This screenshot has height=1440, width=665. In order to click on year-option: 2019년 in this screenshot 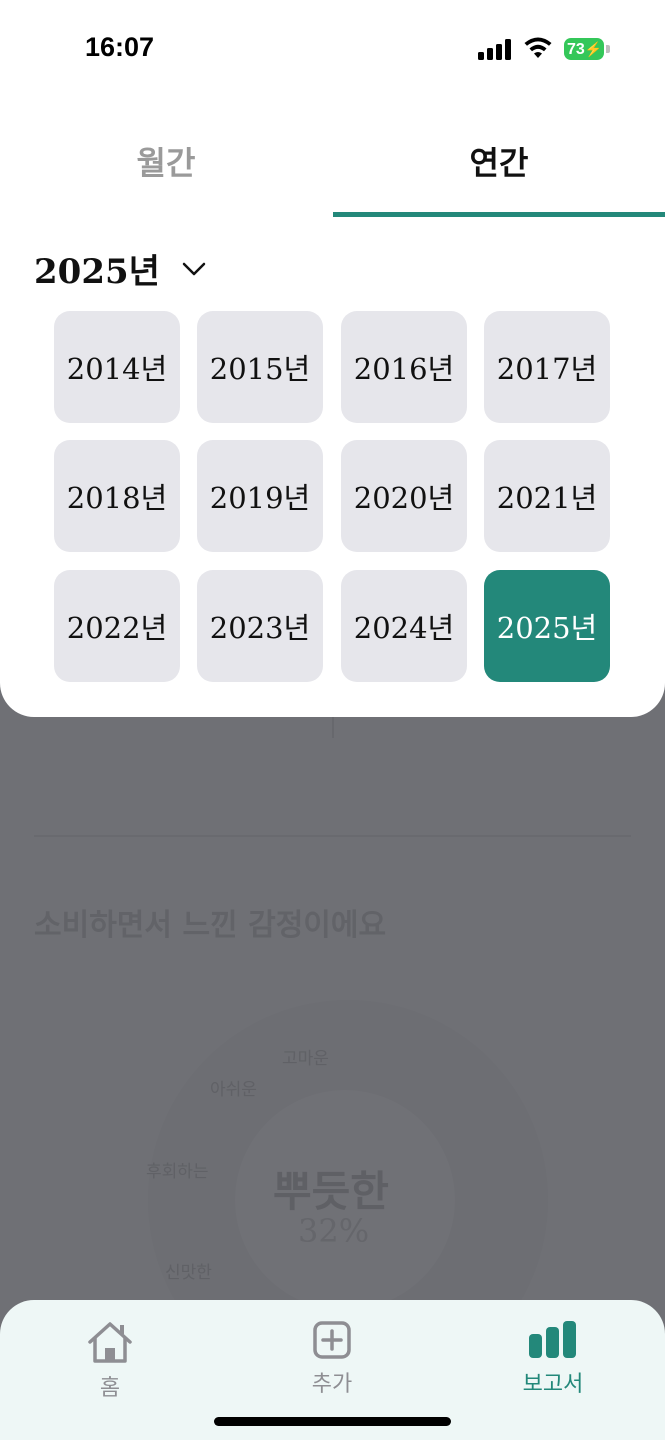, I will do `click(260, 496)`.